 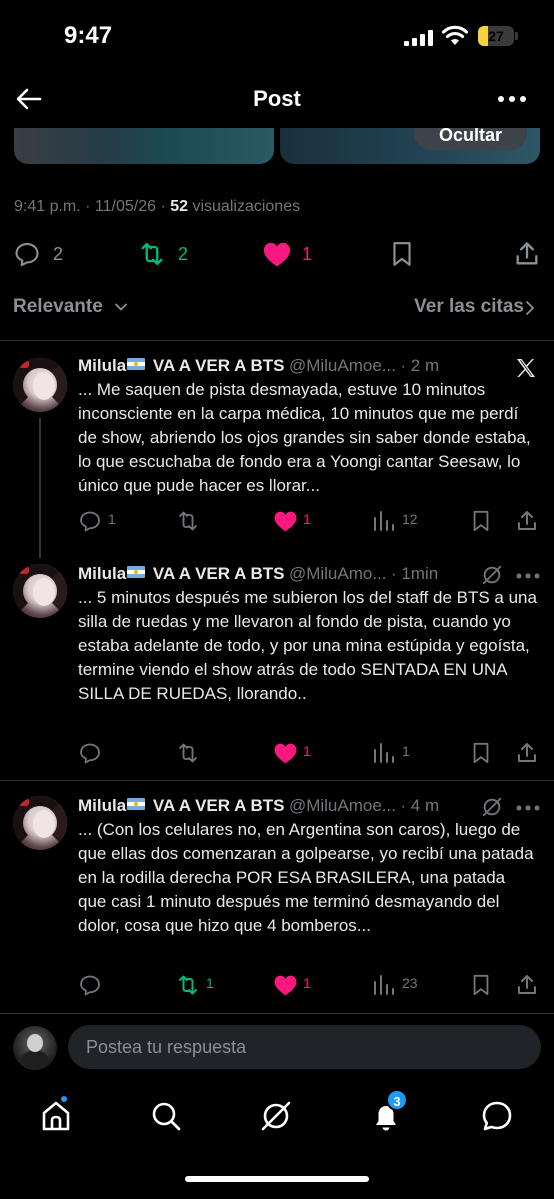 I want to click on views-label: visualizaciones, so click(x=244, y=206).